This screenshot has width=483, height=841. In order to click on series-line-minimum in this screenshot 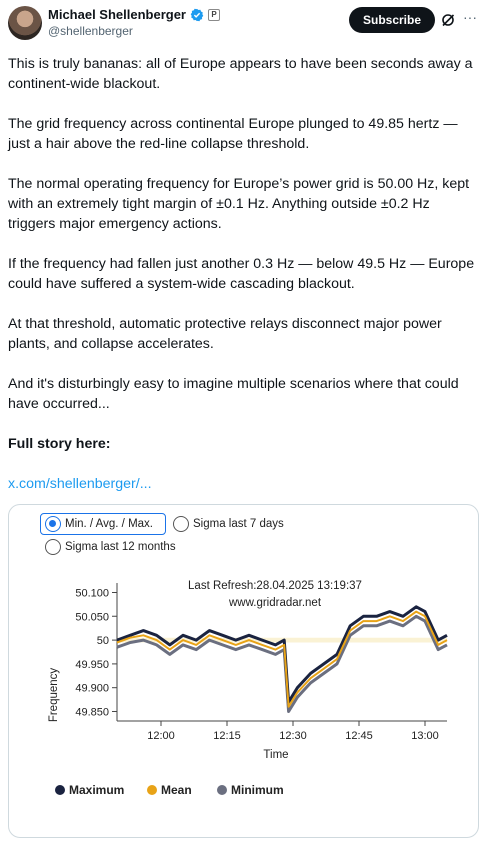, I will do `click(282, 663)`.